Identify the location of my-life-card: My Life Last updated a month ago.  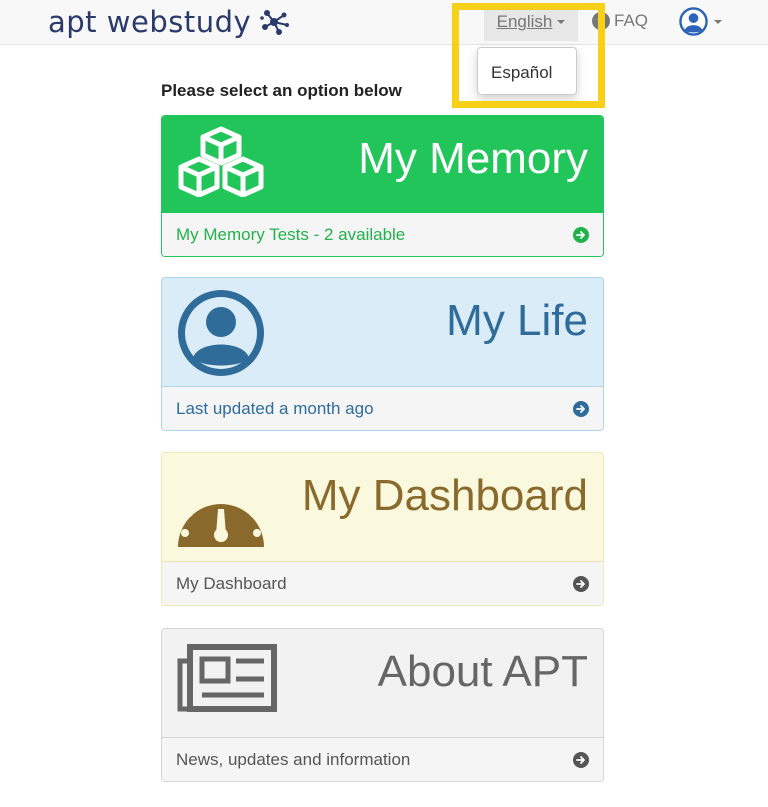
(382, 354).